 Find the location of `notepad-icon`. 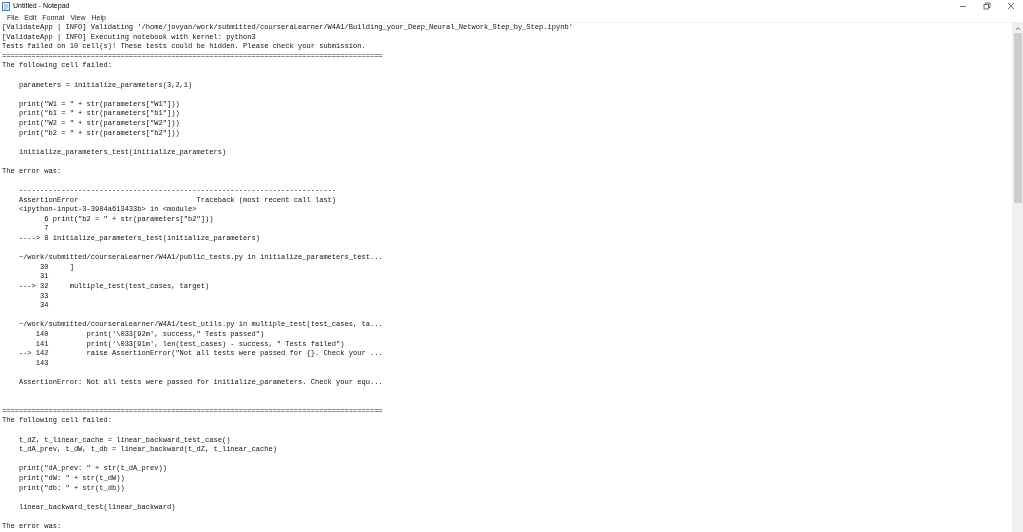

notepad-icon is located at coordinates (6, 6).